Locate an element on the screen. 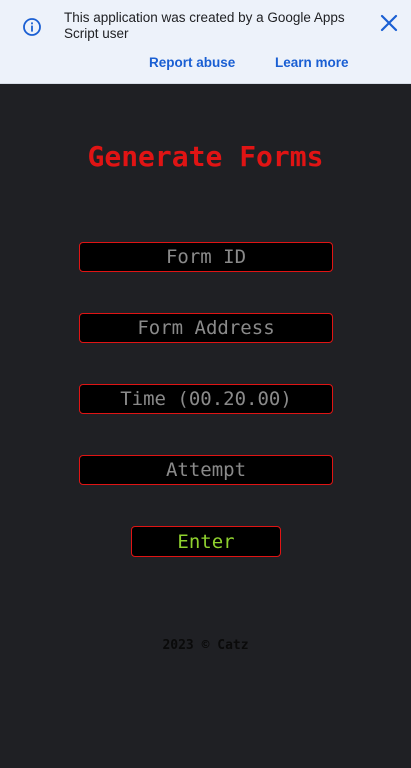 The height and width of the screenshot is (768, 411). learn-more-link: Learn more is located at coordinates (312, 62).